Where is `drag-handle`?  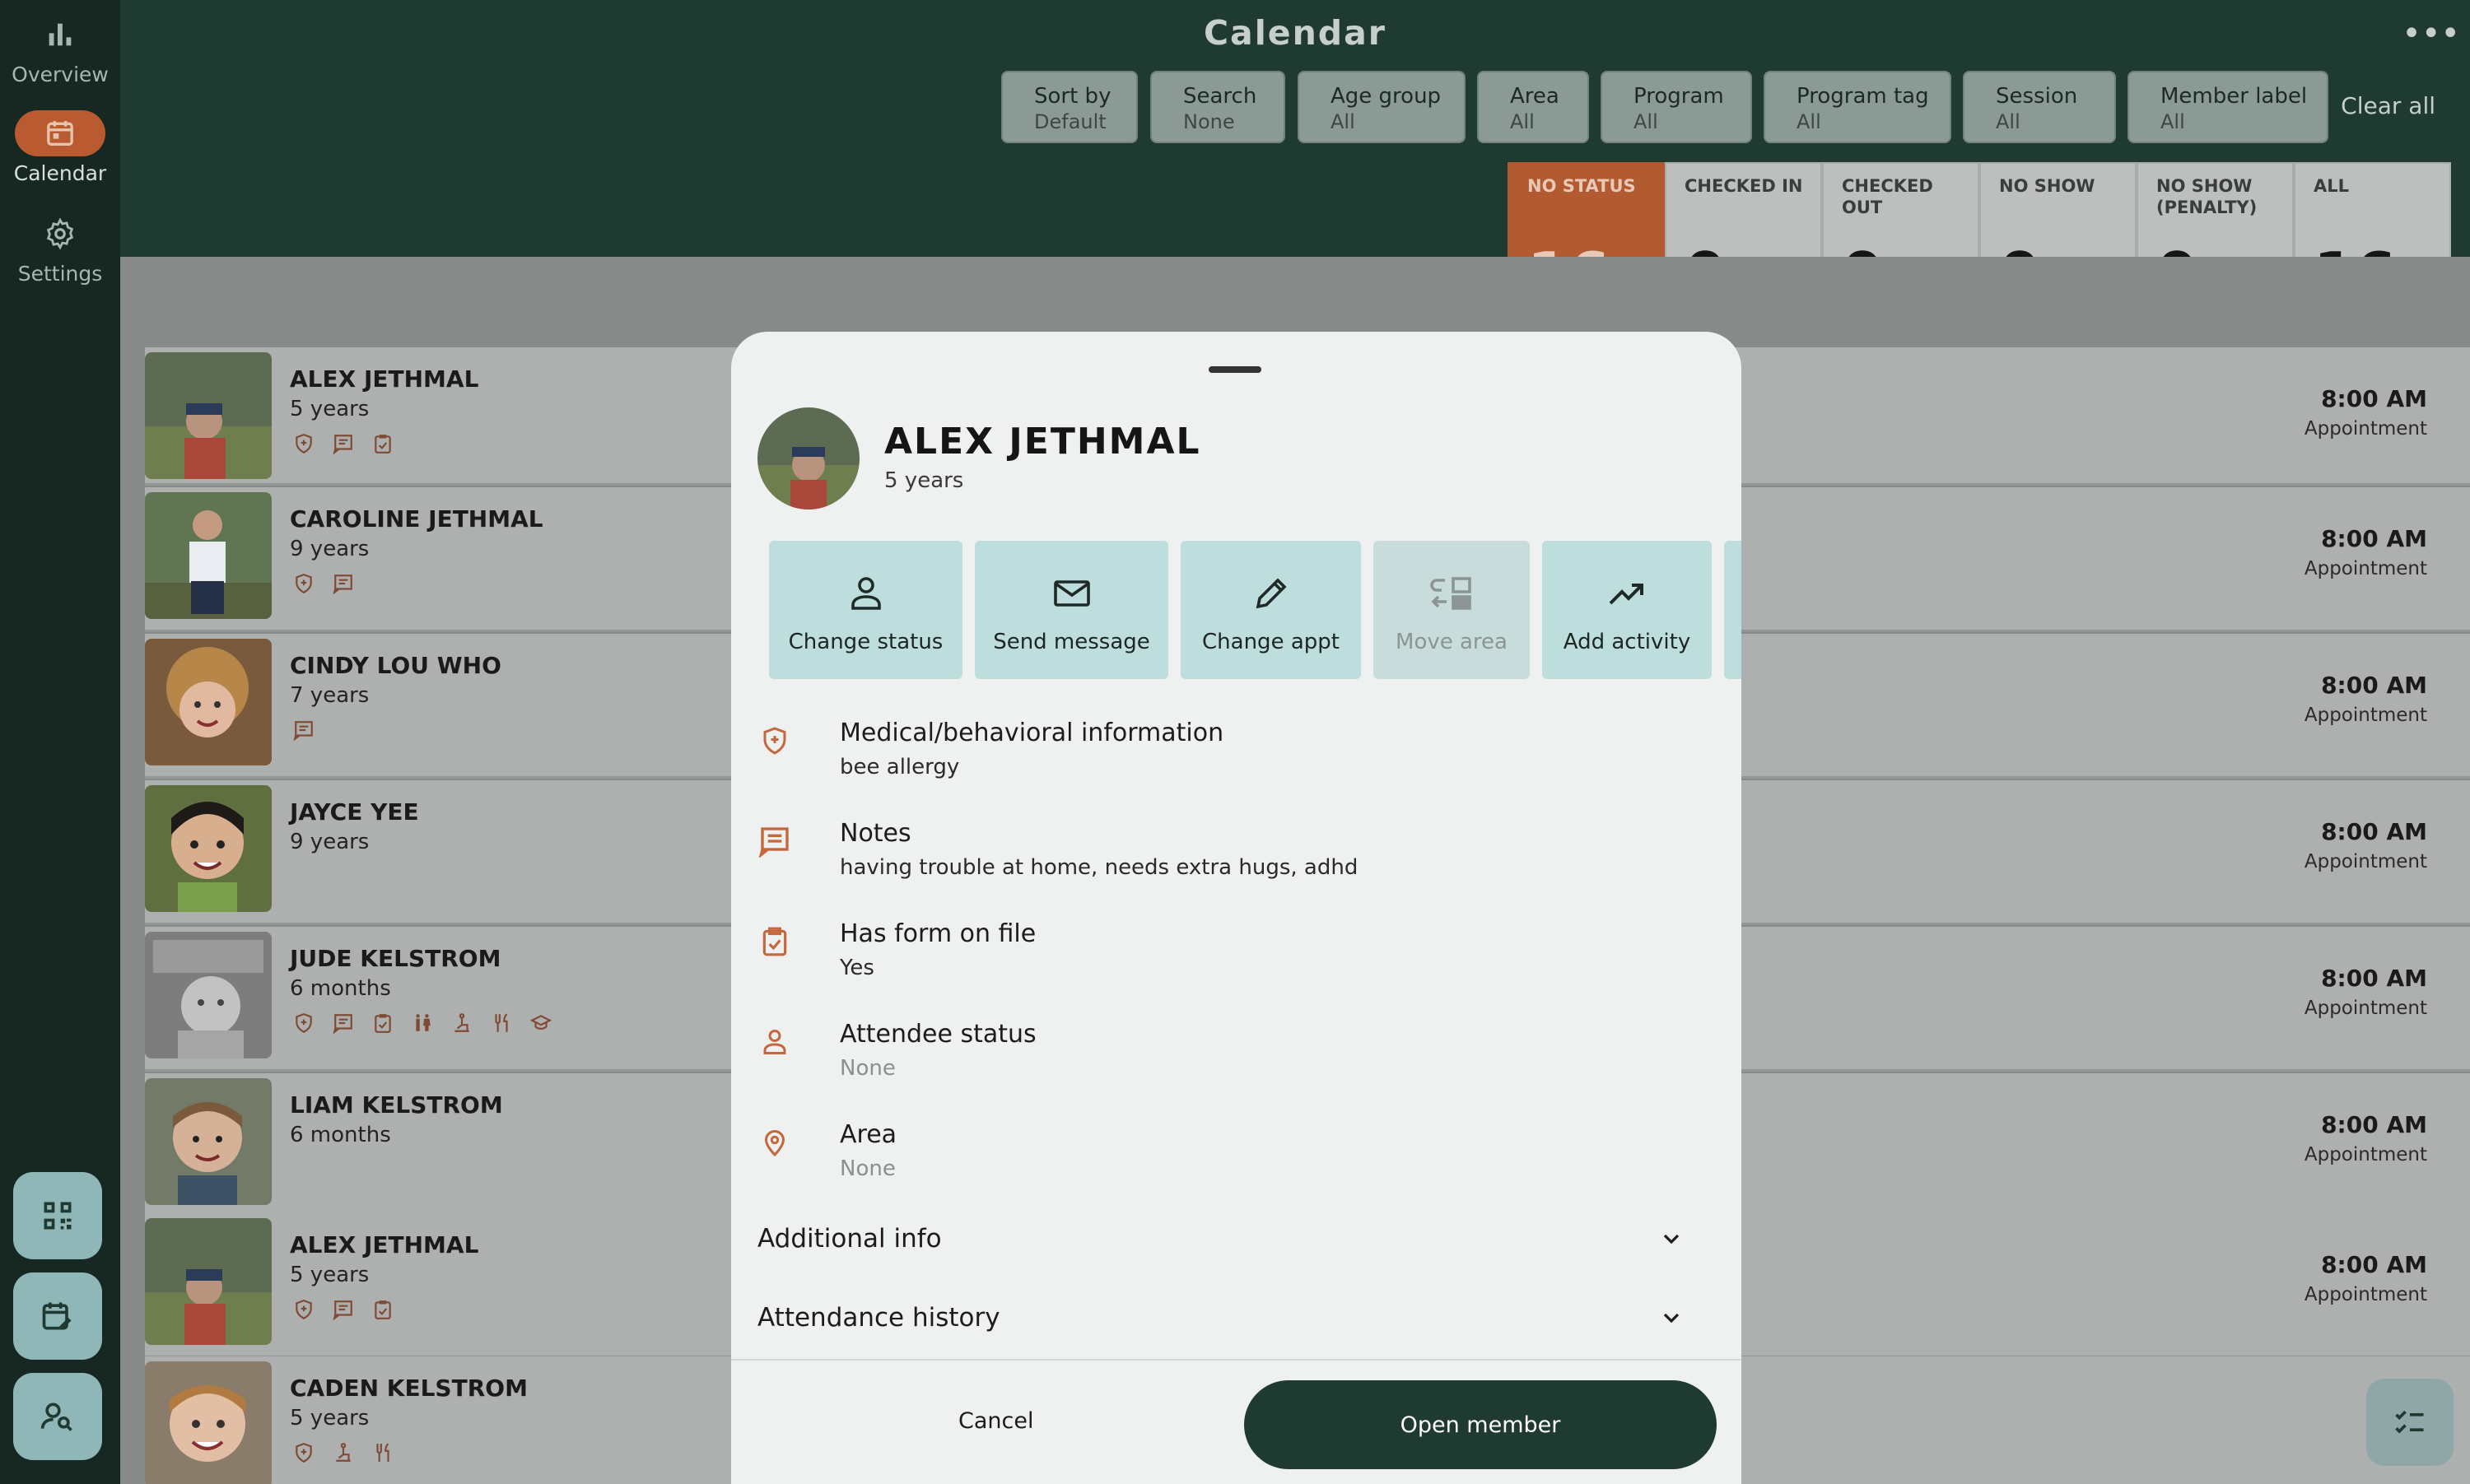
drag-handle is located at coordinates (1235, 369).